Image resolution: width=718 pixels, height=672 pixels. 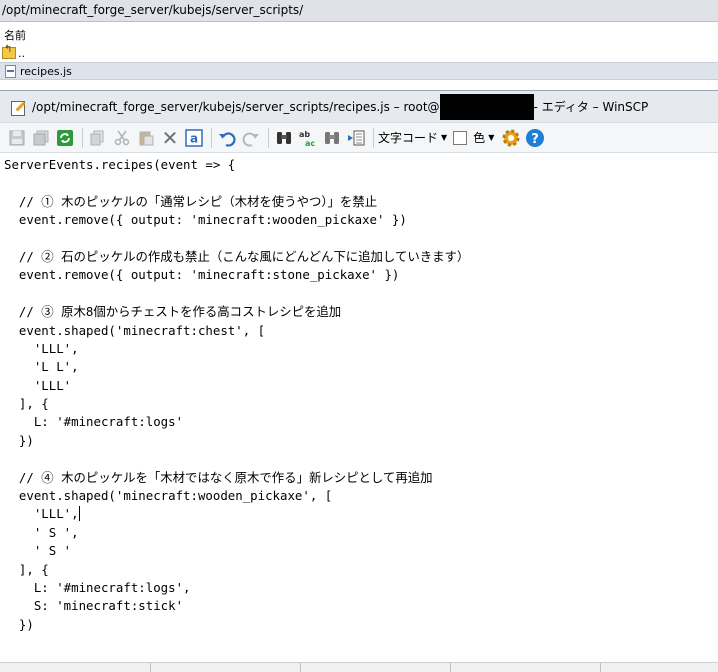 What do you see at coordinates (237, 256) in the screenshot?
I see `code-line: // ② 石のピッケルの作成も禁止（こんな風にどんどん下に追加していきます）` at bounding box center [237, 256].